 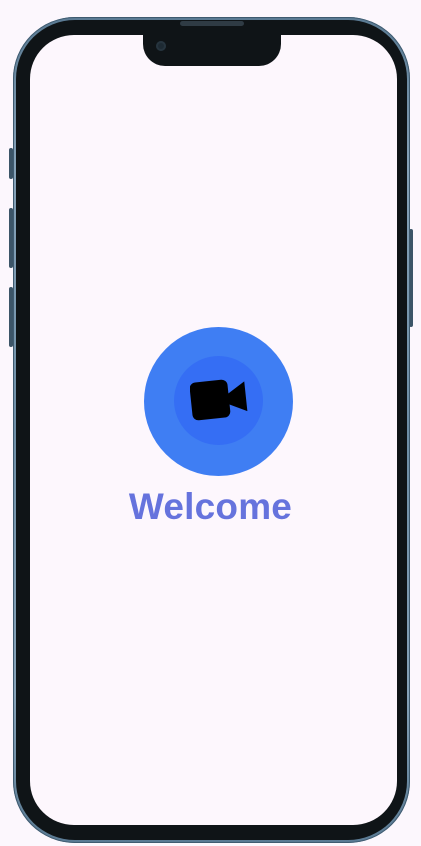 I want to click on welcome-logo-inner, so click(x=218, y=400).